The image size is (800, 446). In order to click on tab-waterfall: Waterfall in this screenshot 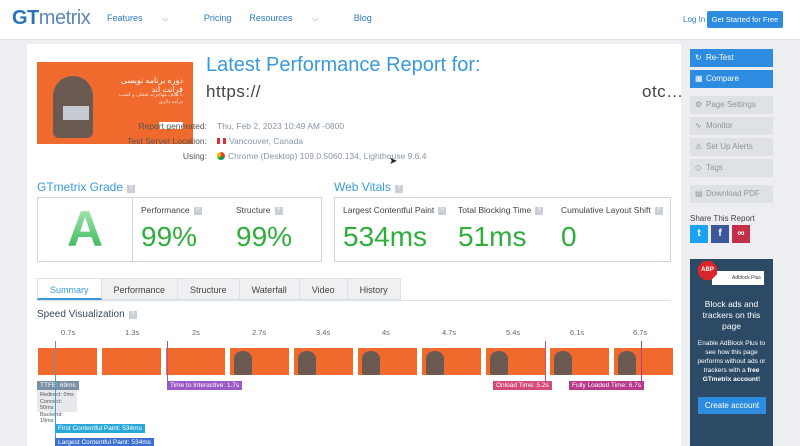, I will do `click(269, 289)`.